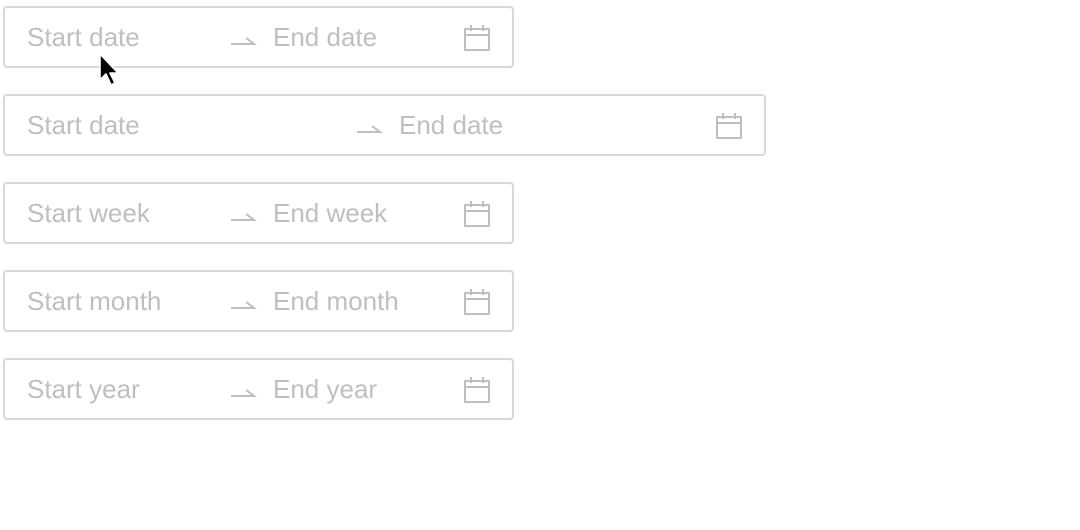  Describe the element at coordinates (110, 70) in the screenshot. I see `mouse-pointer-icon` at that location.